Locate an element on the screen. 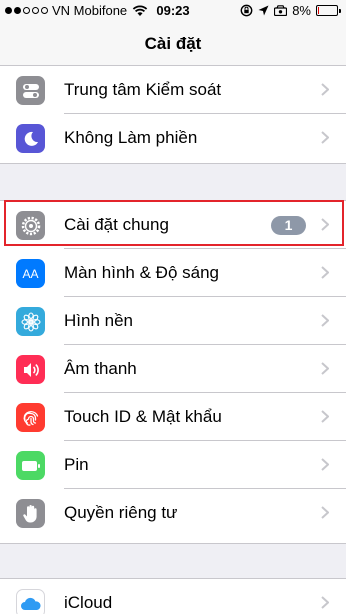  settings-item-icloud: iCloud is located at coordinates (173, 596).